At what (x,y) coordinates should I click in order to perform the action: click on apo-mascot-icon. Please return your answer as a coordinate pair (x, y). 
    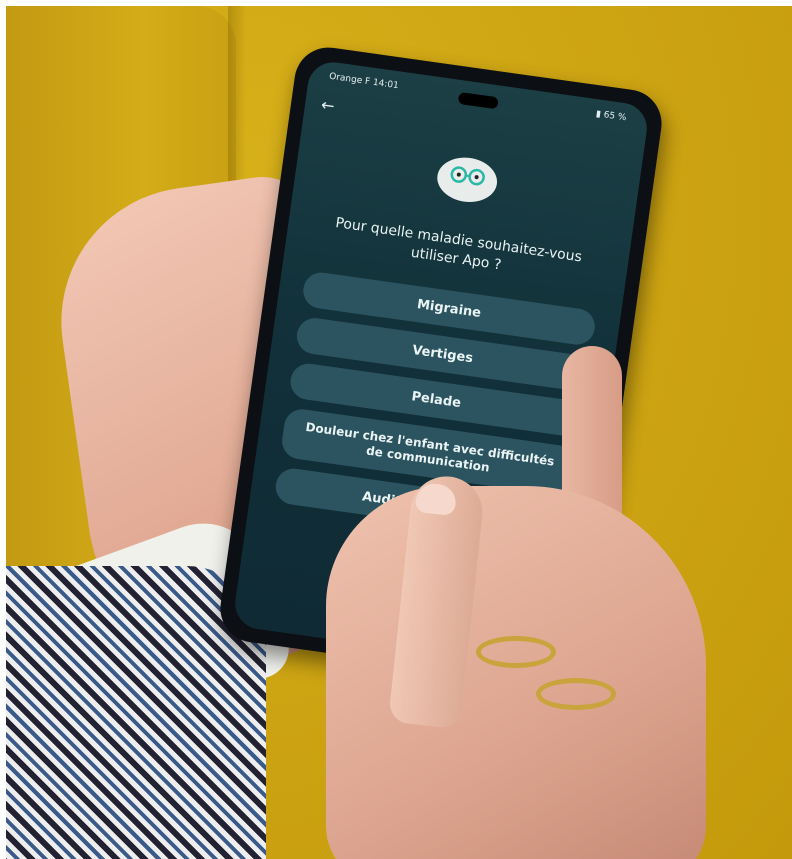
    Looking at the image, I should click on (467, 180).